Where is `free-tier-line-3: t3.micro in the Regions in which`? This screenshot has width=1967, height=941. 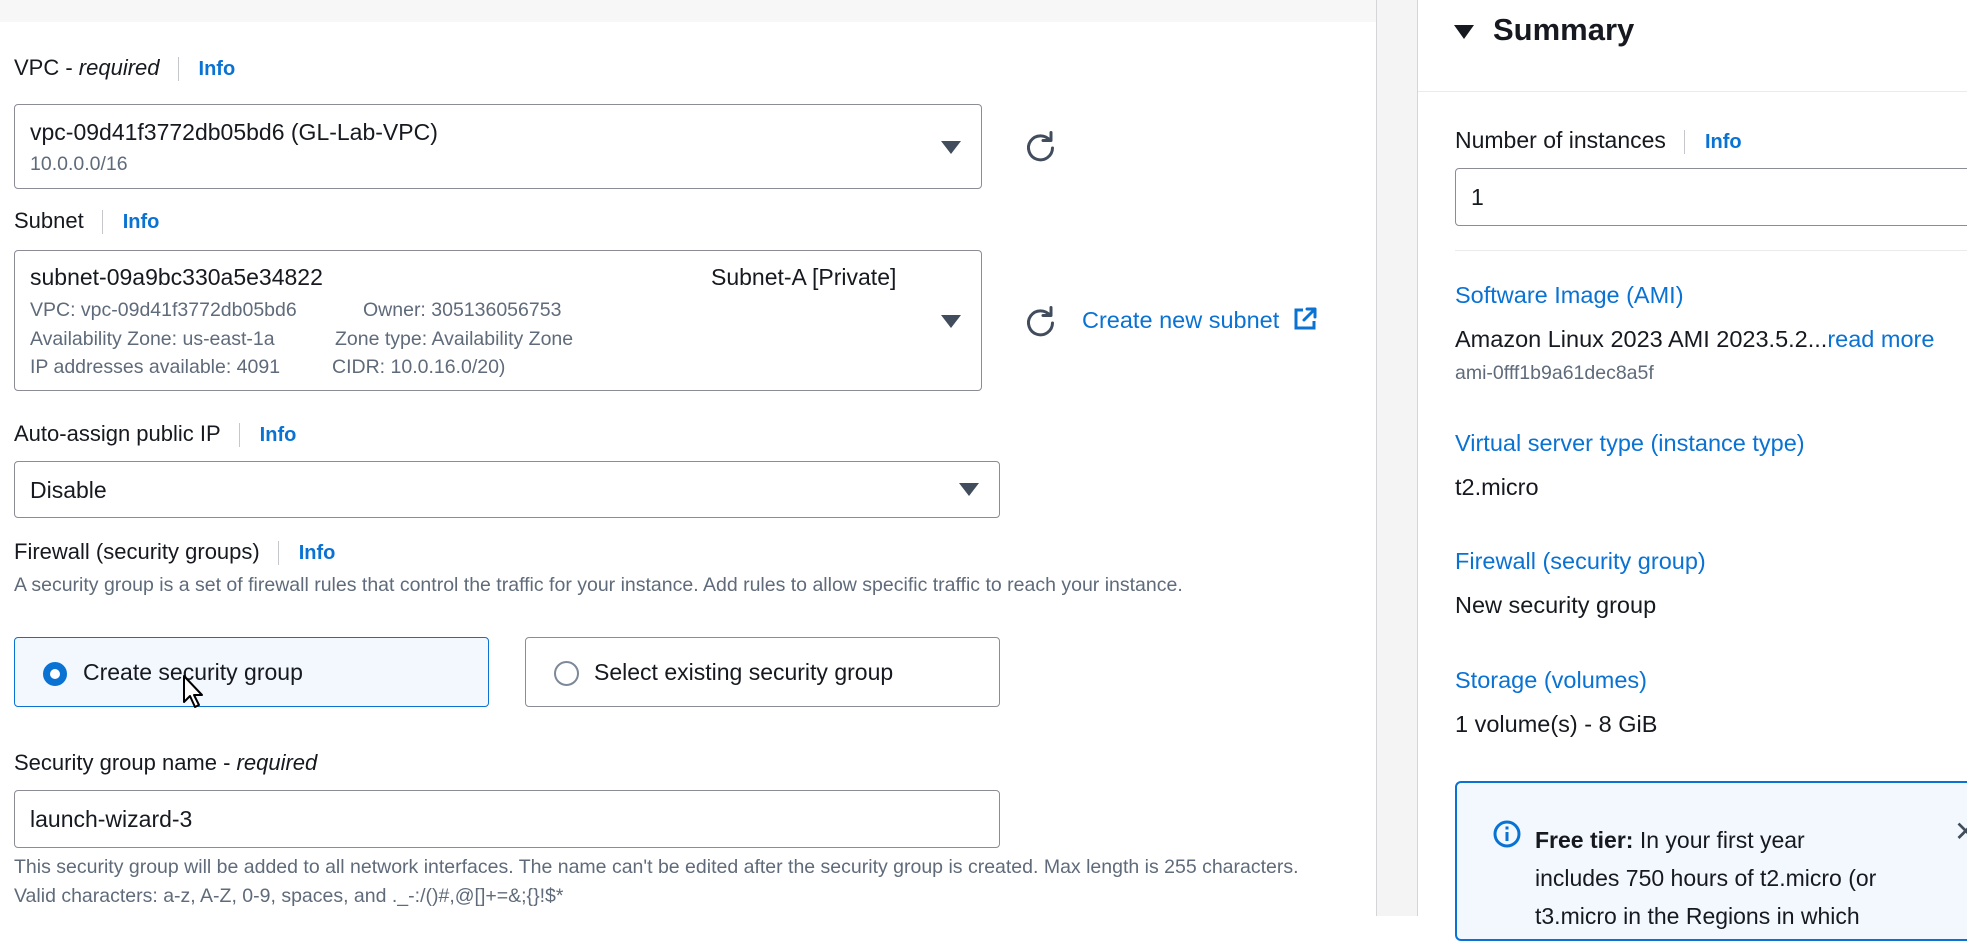
free-tier-line-3: t3.micro in the Regions in which is located at coordinates (1697, 916).